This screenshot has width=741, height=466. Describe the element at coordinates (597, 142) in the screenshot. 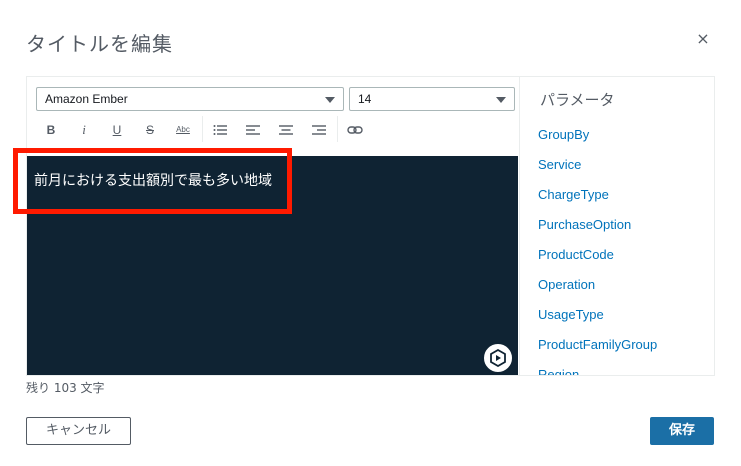

I see `parameter-item-groupby: GroupBy` at that location.